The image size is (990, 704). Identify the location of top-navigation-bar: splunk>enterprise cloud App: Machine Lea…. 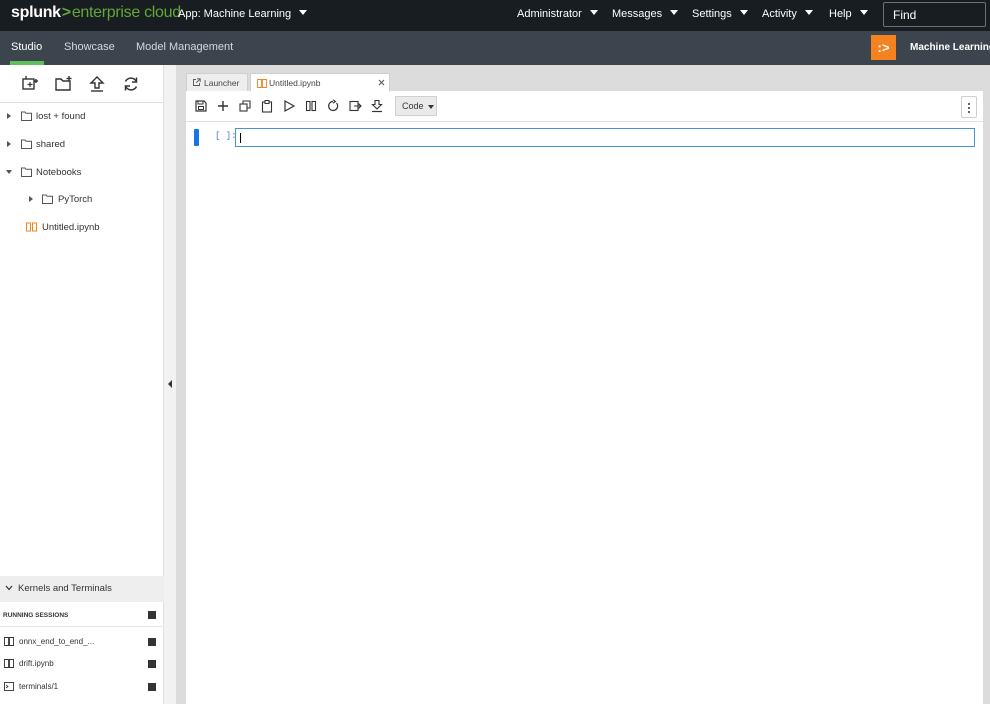
(495, 15).